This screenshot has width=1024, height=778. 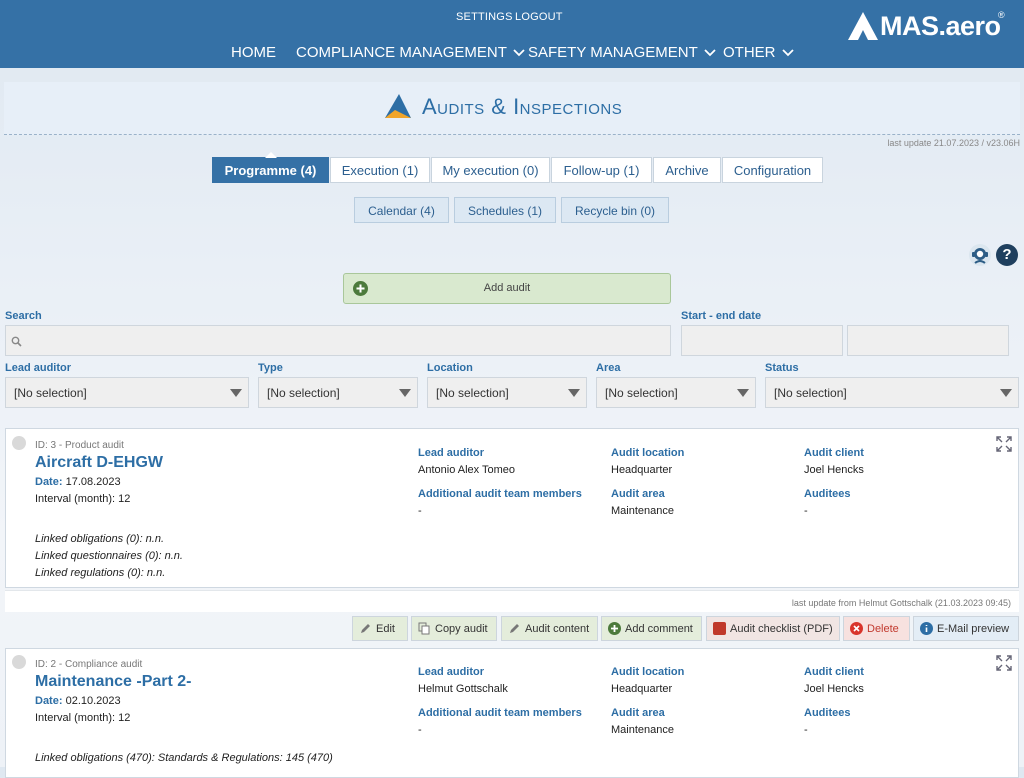 What do you see at coordinates (461, 629) in the screenshot?
I see `copy-audit-label: Copy audit` at bounding box center [461, 629].